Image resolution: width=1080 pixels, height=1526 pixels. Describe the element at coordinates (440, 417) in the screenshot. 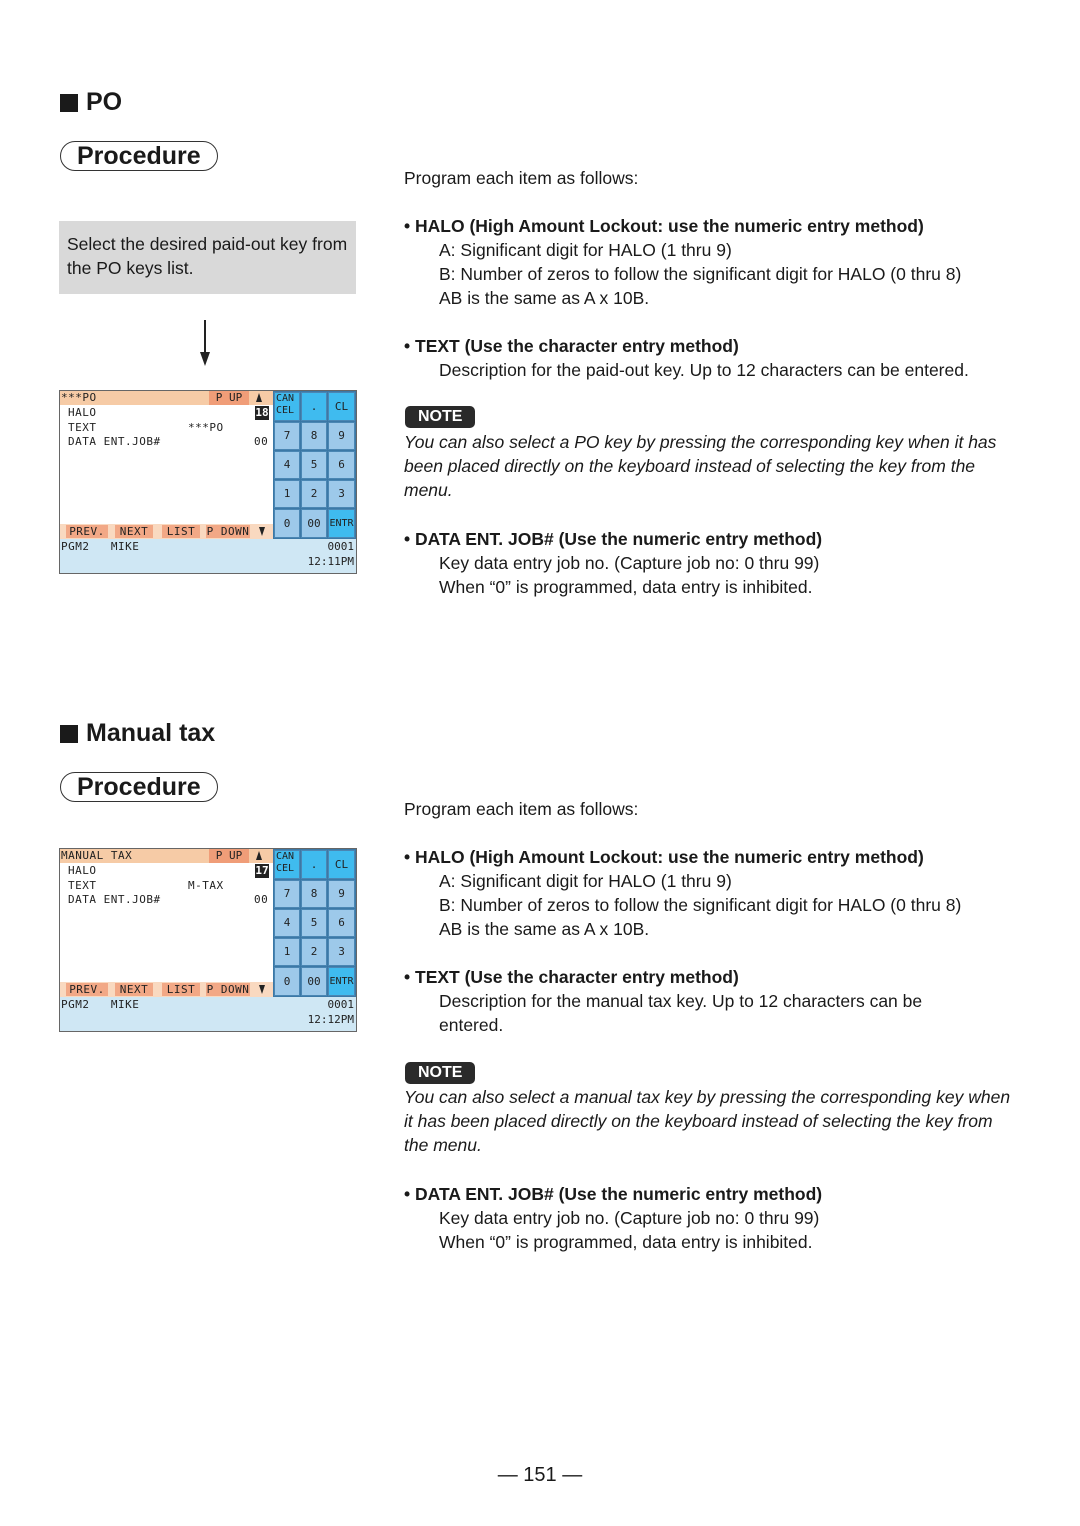

I see `note-badge: NOTE` at that location.